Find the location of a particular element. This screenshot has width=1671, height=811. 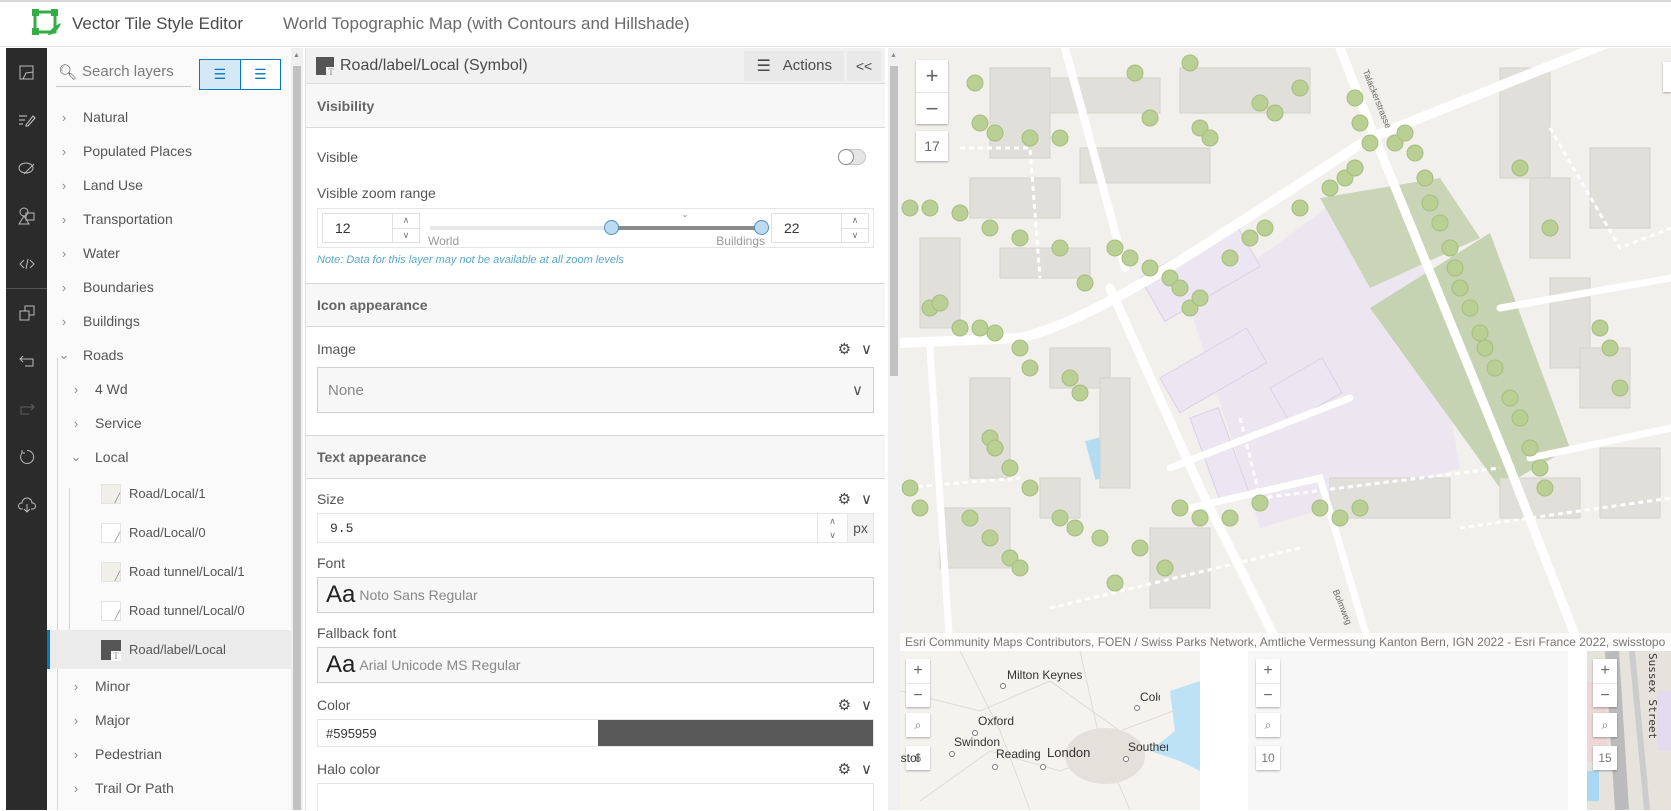

layer-group-natural: › Natural is located at coordinates (169, 117).